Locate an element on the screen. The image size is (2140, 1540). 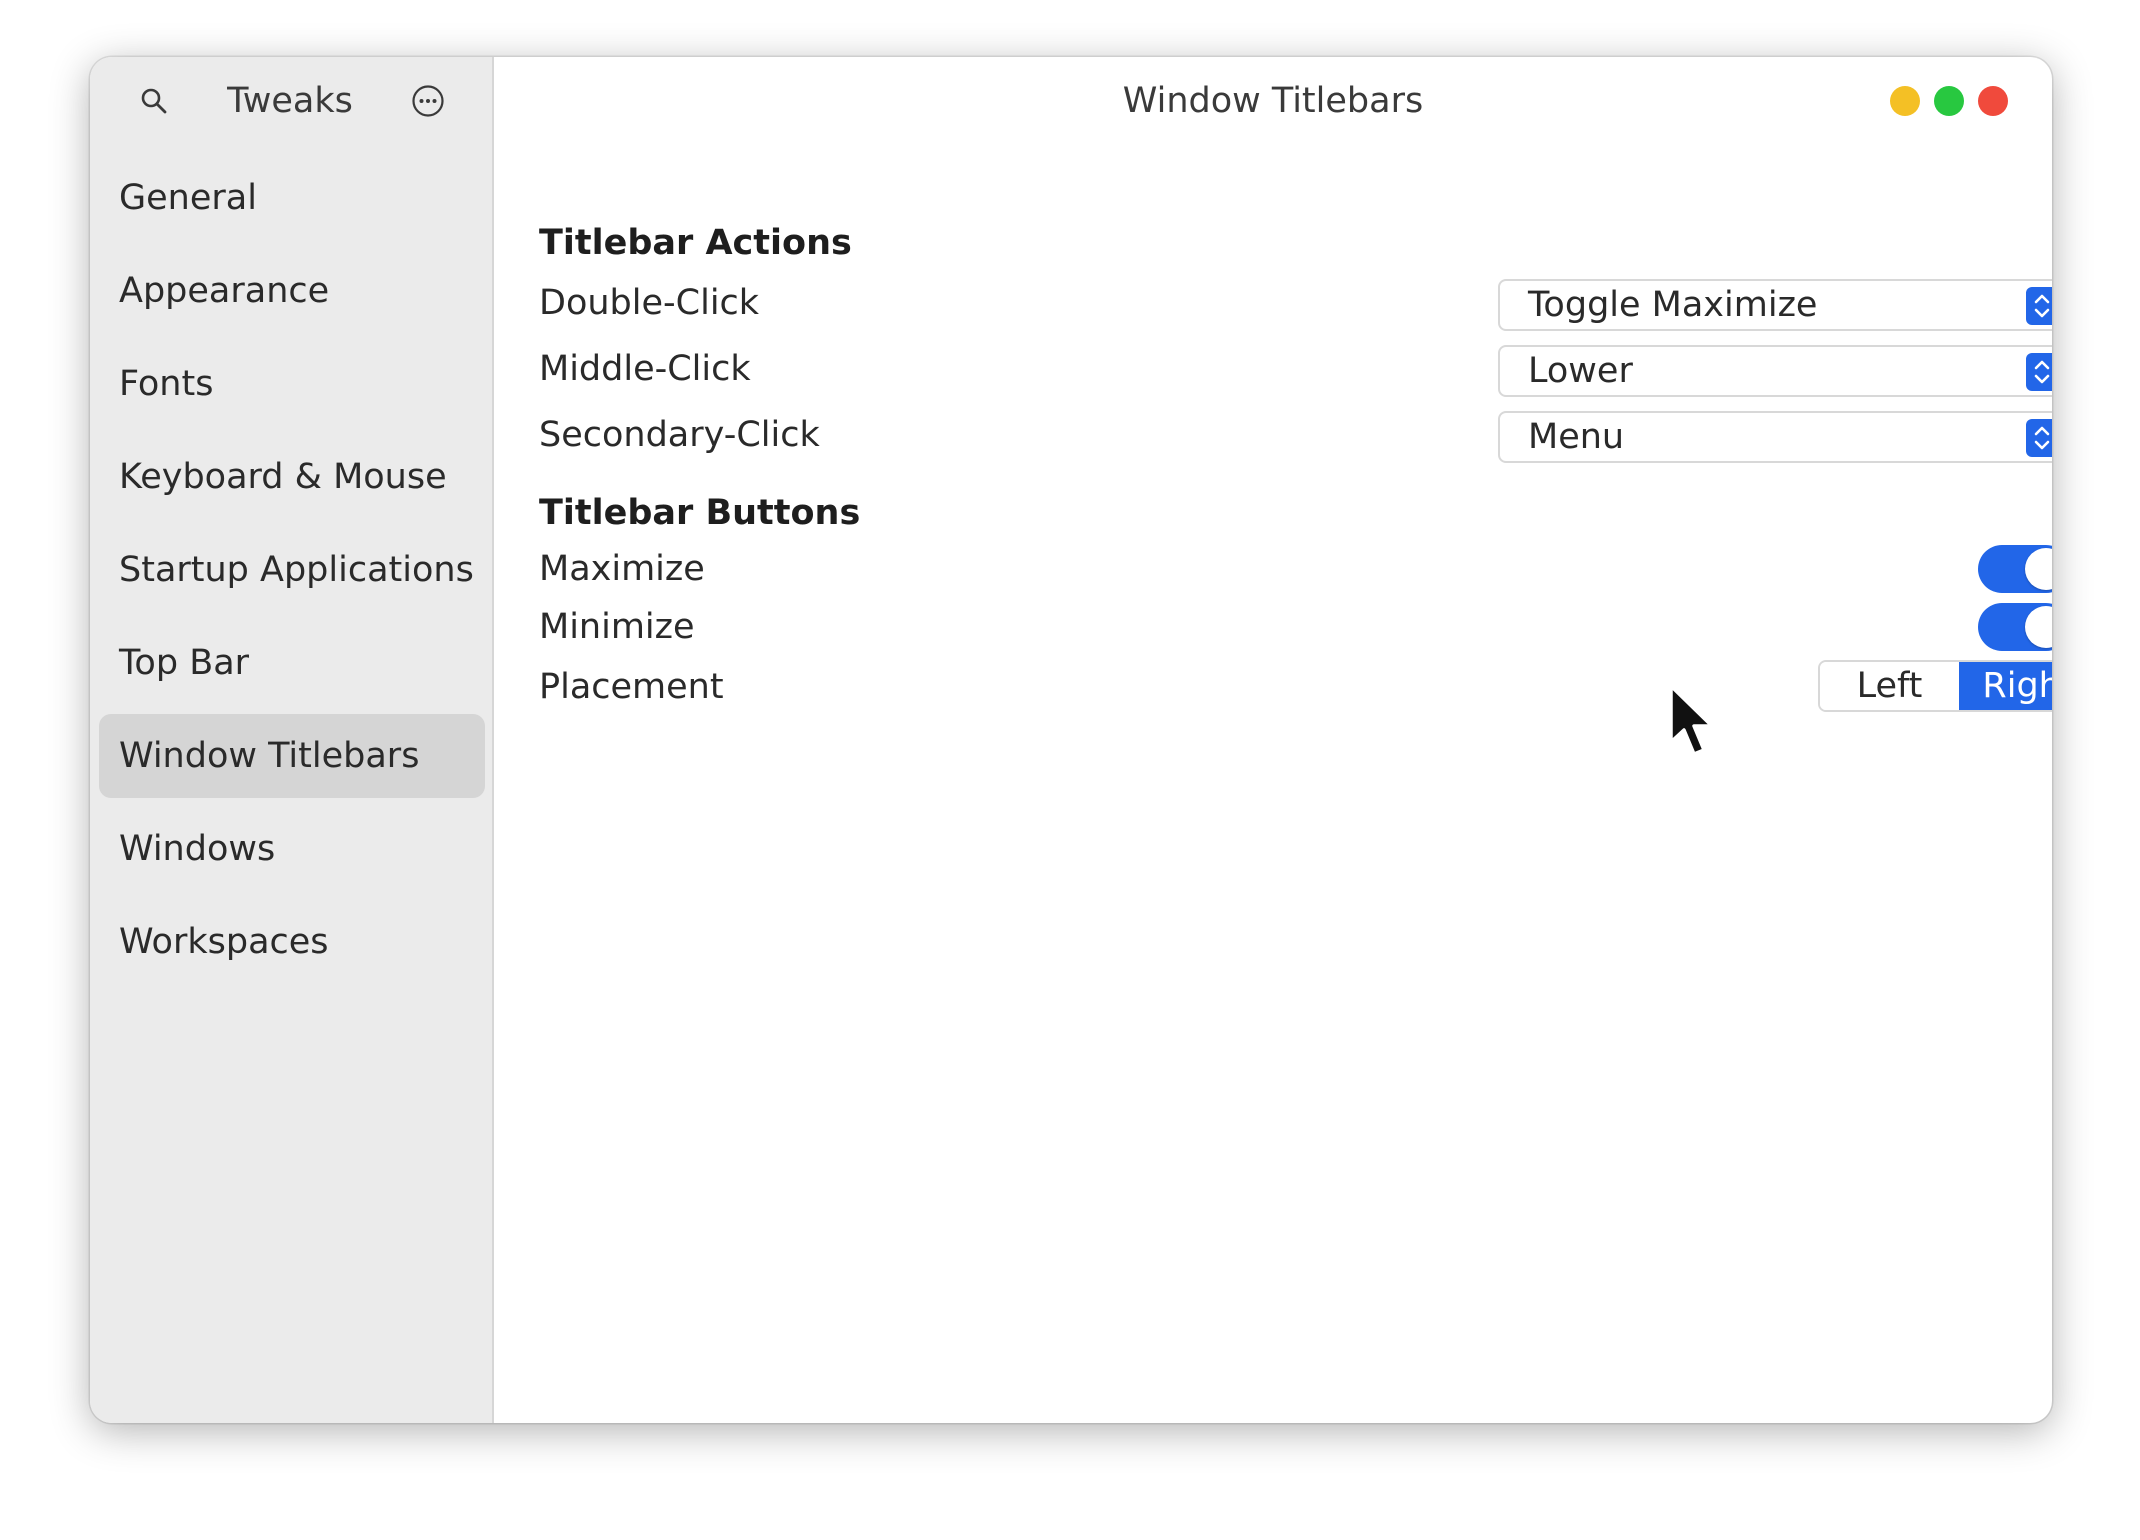
placement-toggle: Left Right is located at coordinates (1935, 686).